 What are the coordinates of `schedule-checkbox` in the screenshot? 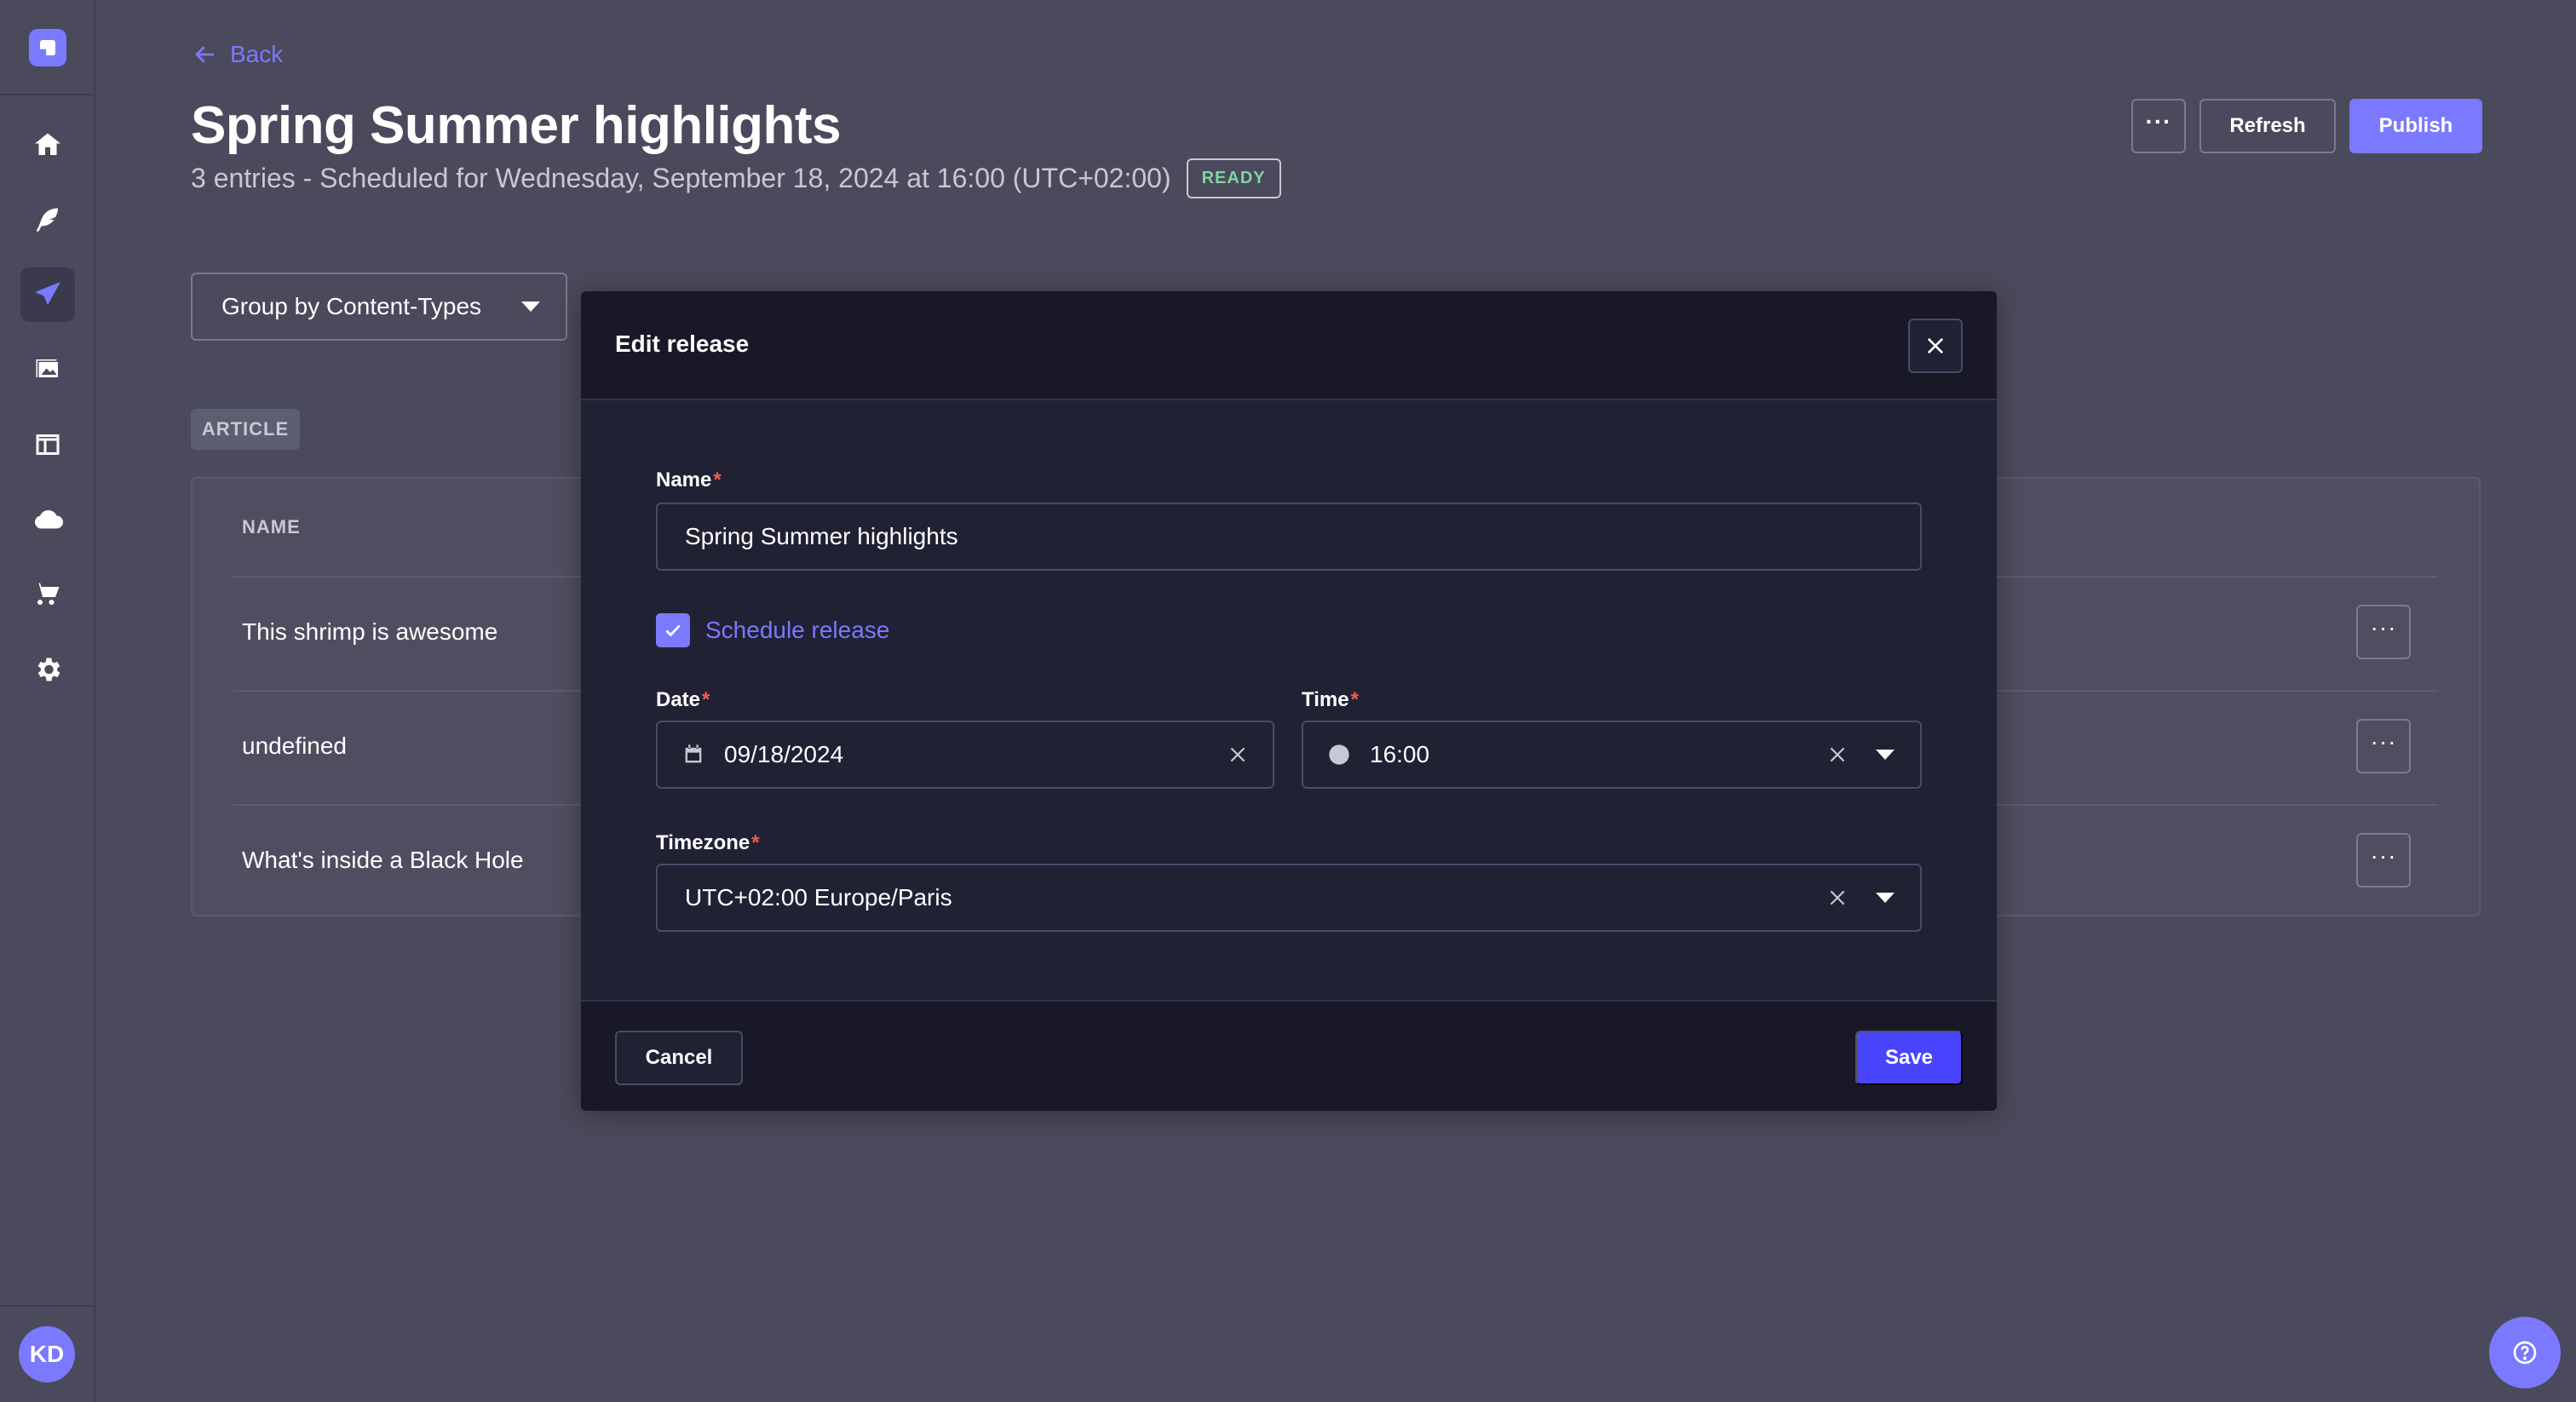 It's located at (673, 630).